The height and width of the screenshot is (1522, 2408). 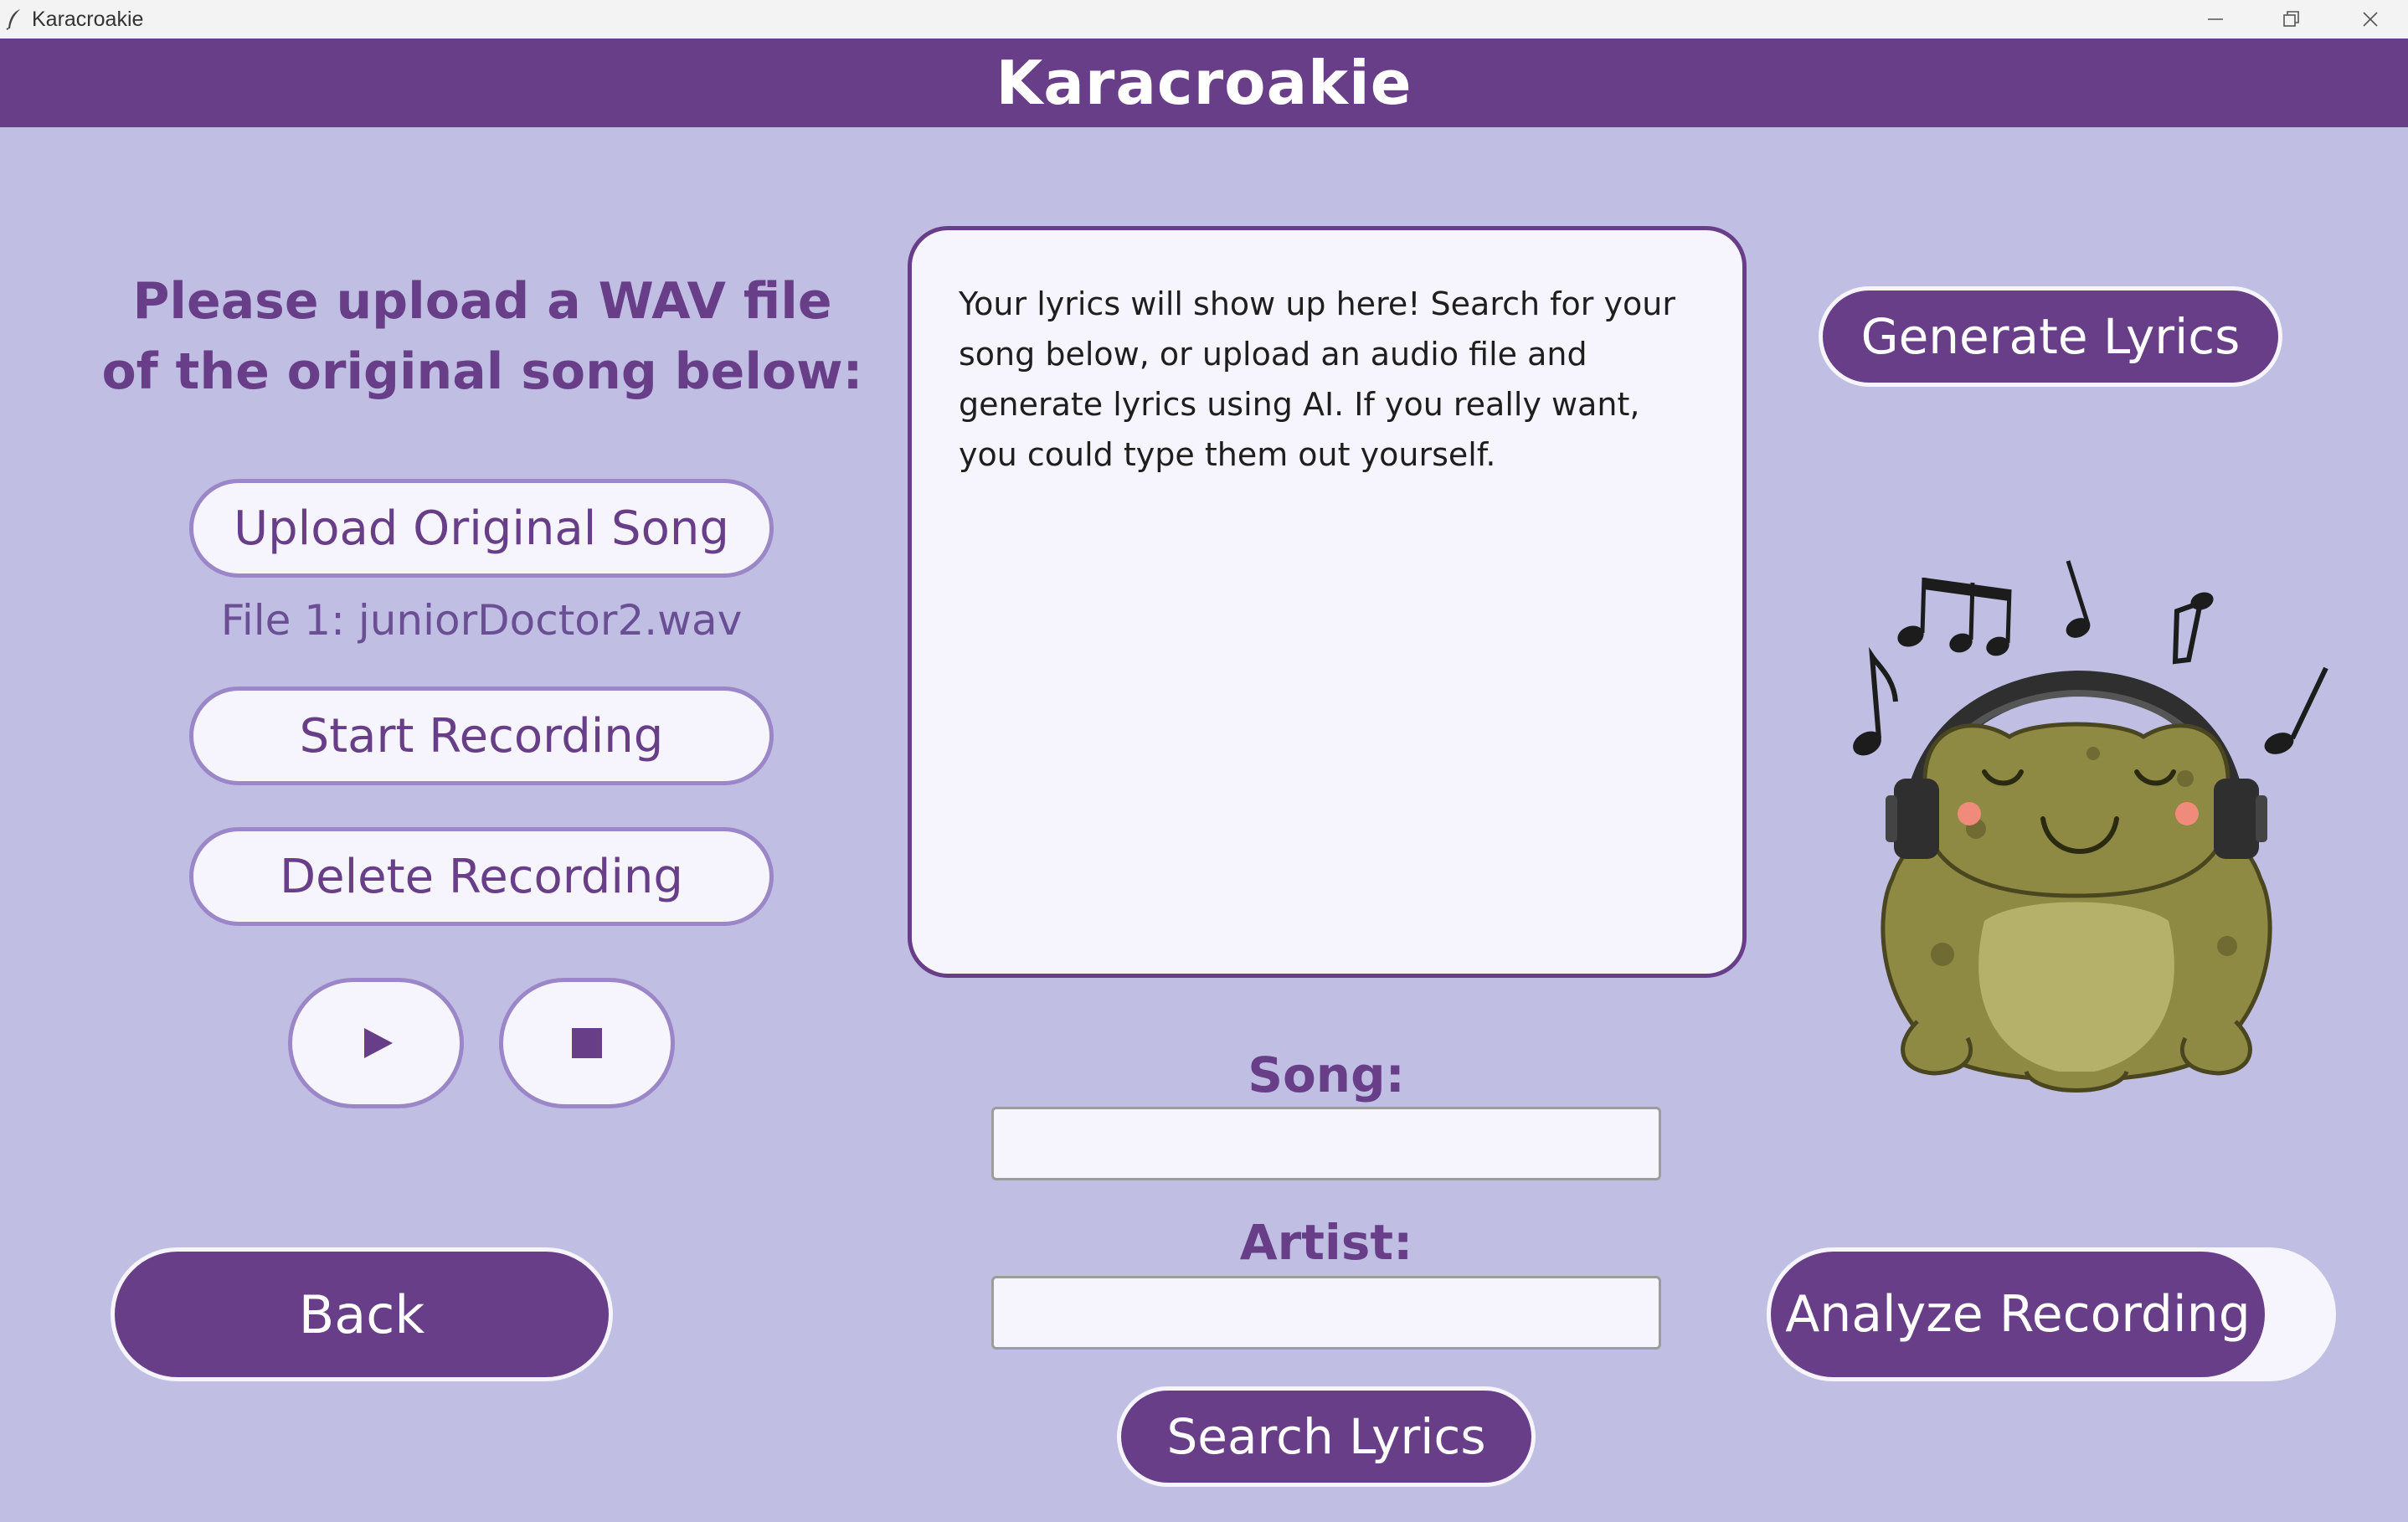 I want to click on close-icon, so click(x=2371, y=19).